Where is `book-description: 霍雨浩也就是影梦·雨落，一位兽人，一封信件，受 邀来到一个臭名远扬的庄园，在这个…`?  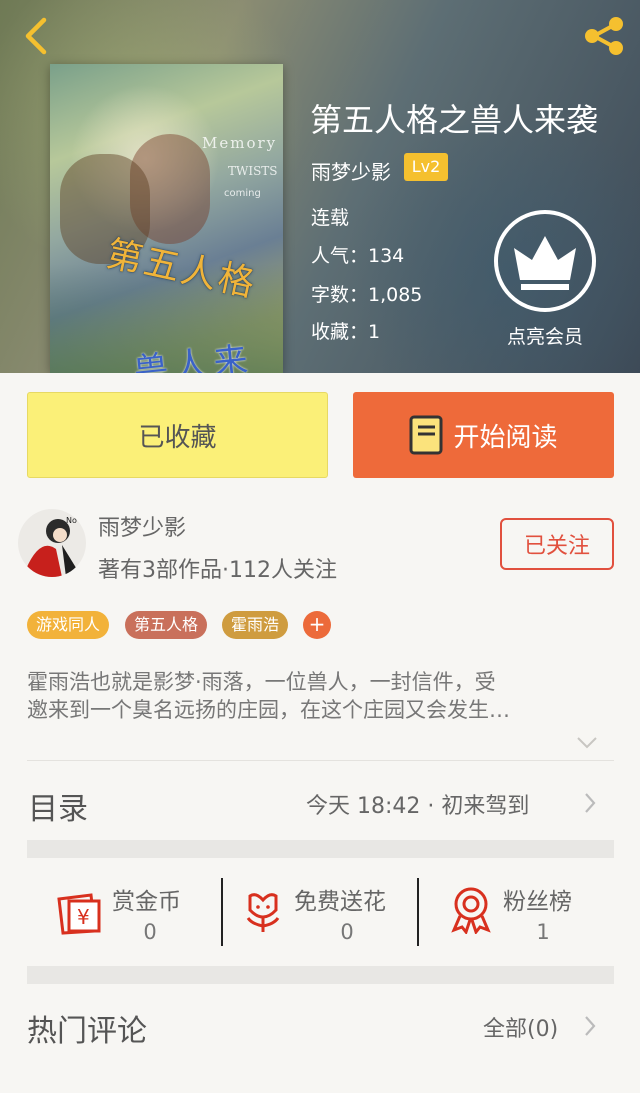
book-description: 霍雨浩也就是影梦·雨落，一位兽人，一封信件，受 邀来到一个臭名远扬的庄园，在这个… is located at coordinates (319, 696).